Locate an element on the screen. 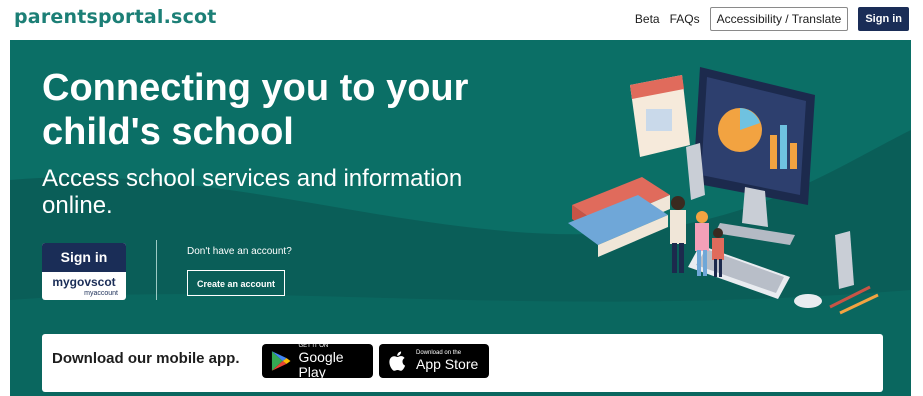 The height and width of the screenshot is (396, 923). site-logo: parentsportal.scot is located at coordinates (115, 17).